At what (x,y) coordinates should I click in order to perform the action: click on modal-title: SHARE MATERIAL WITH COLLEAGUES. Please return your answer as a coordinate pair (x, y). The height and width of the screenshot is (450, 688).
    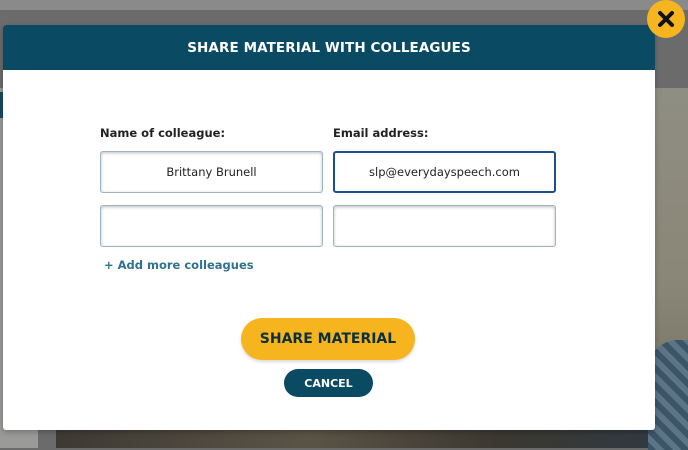
    Looking at the image, I should click on (329, 47).